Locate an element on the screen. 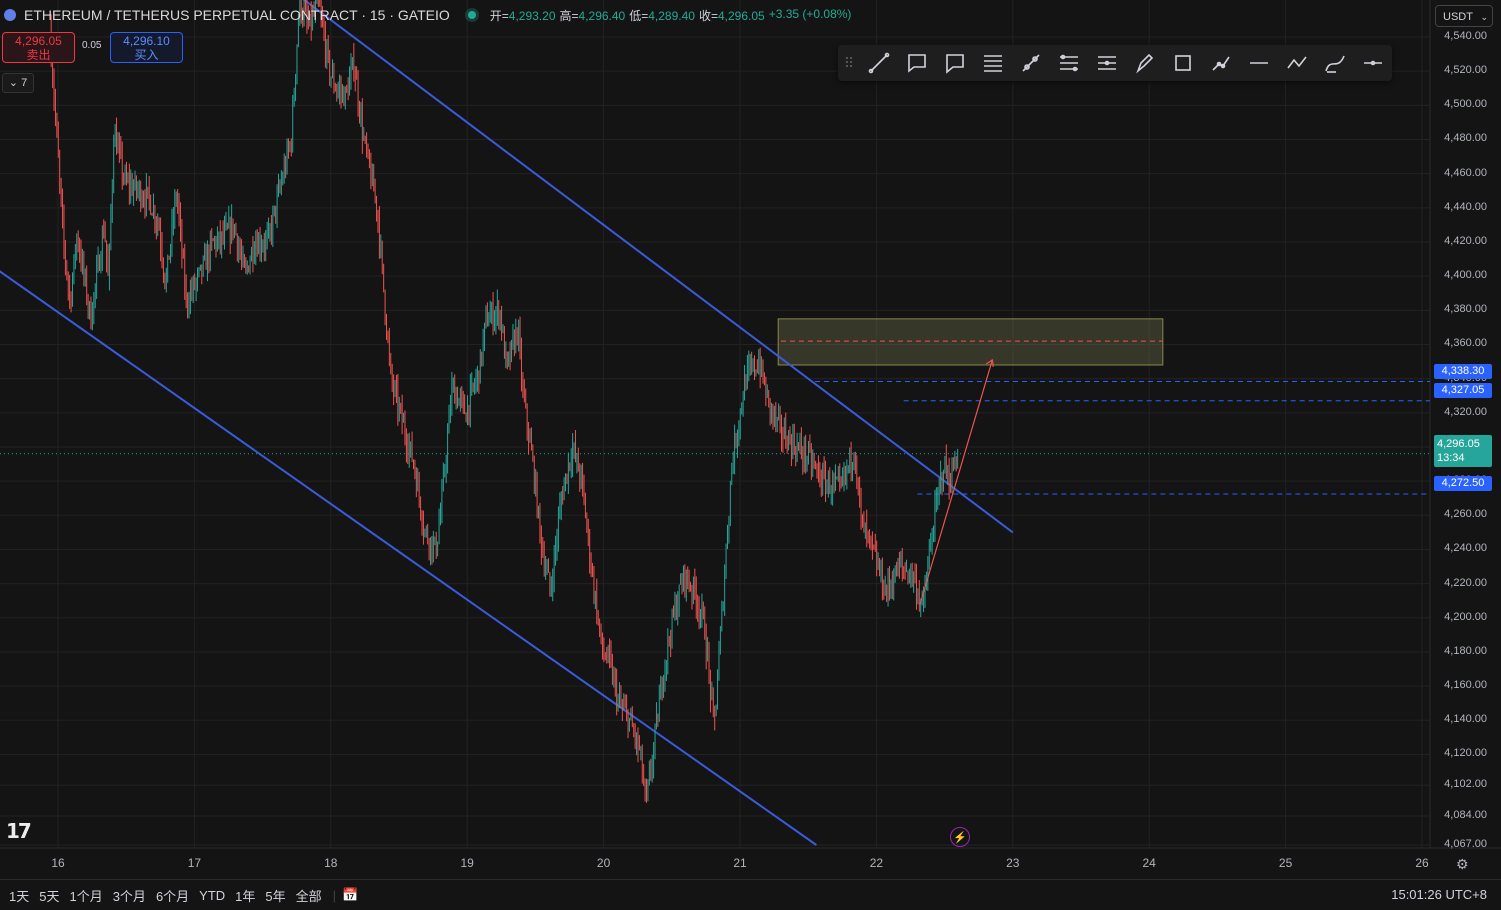 This screenshot has width=1501, height=910. parallel-channel-icon is located at coordinates (1069, 63).